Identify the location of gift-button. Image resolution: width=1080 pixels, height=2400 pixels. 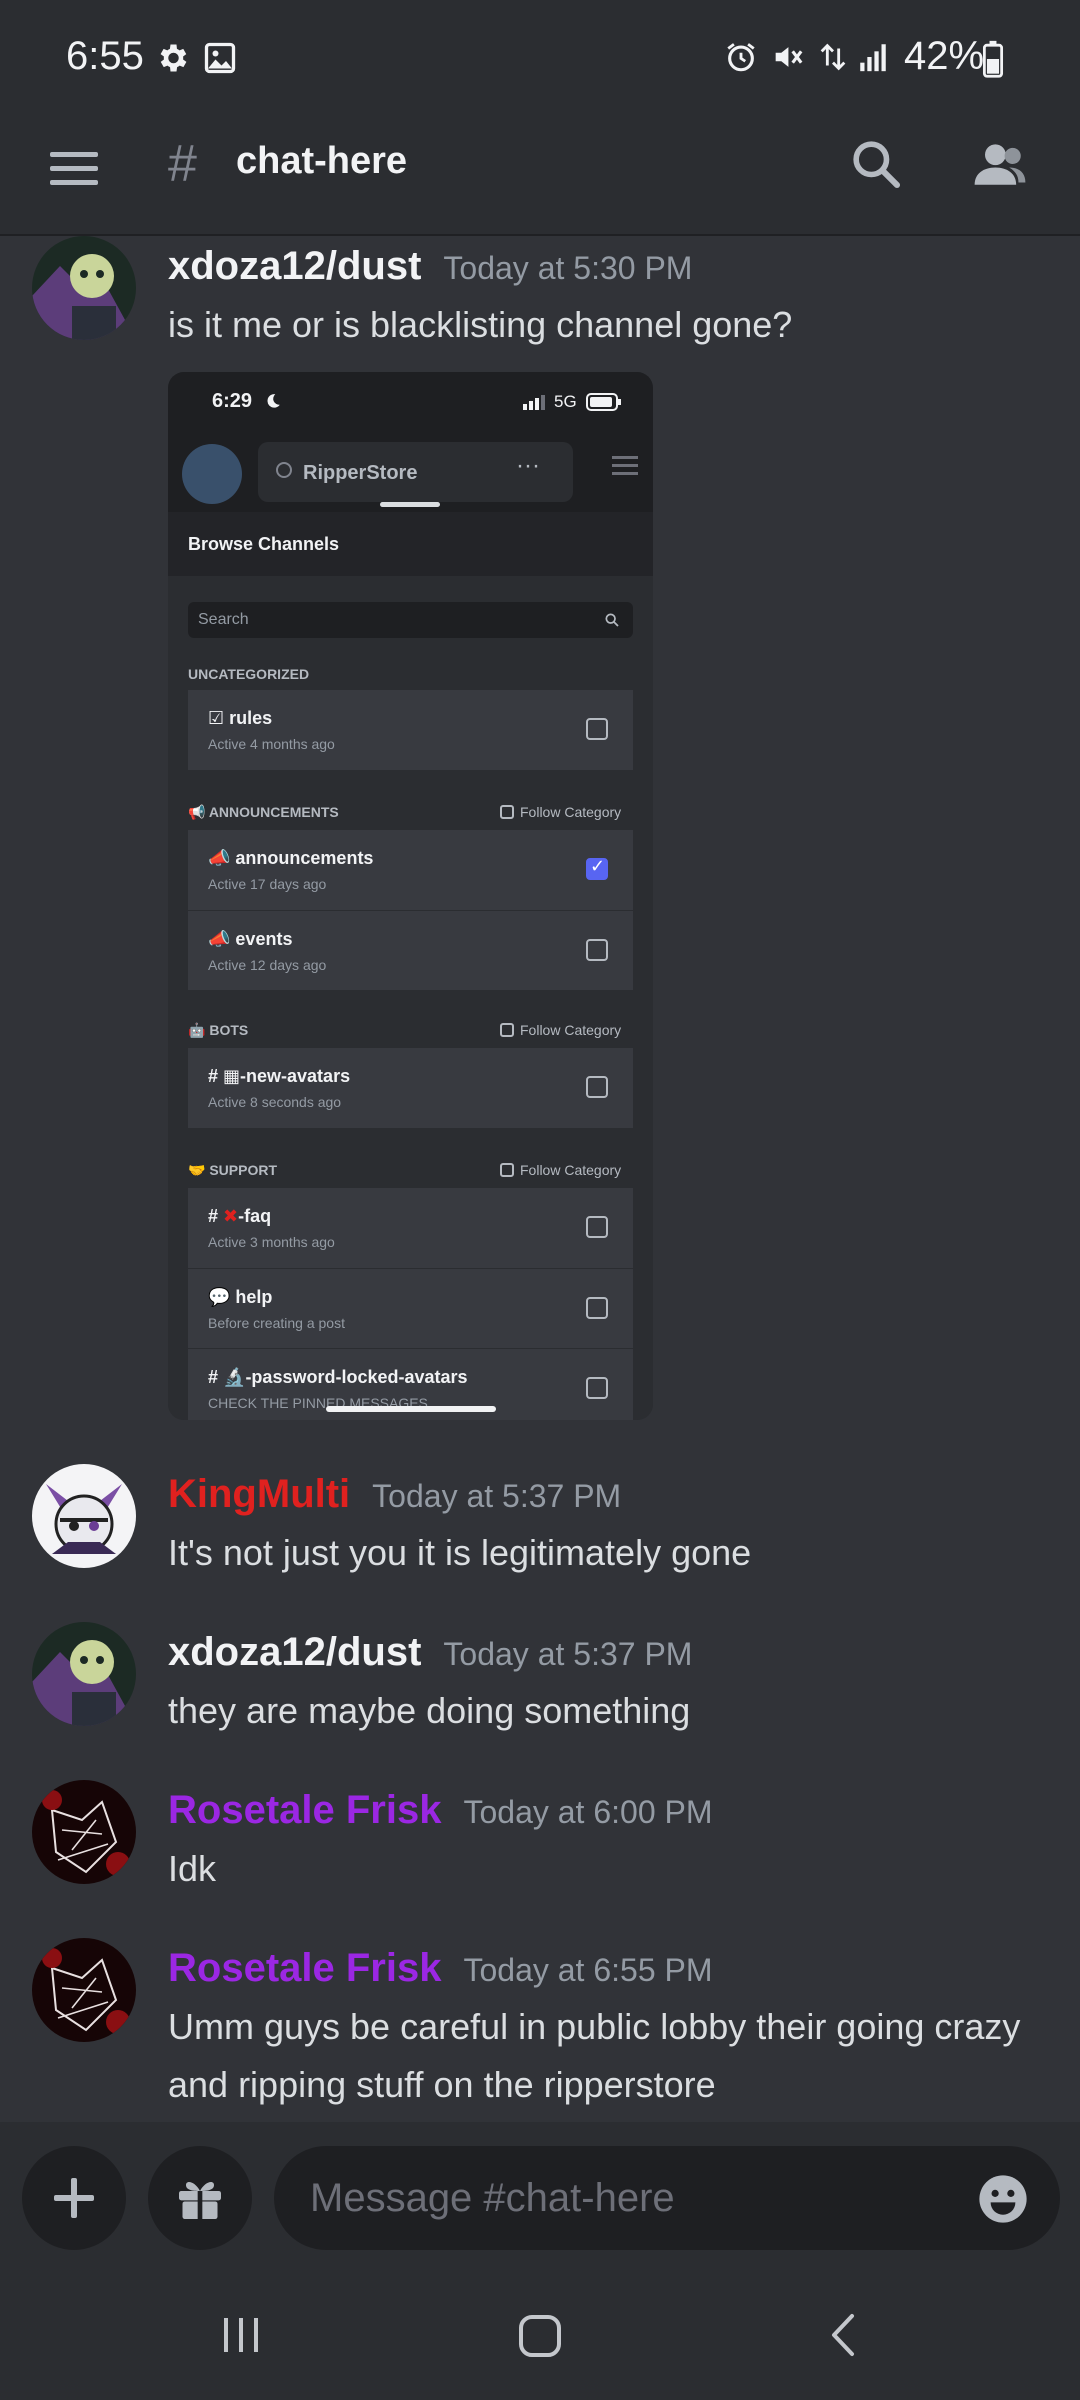
(200, 2198).